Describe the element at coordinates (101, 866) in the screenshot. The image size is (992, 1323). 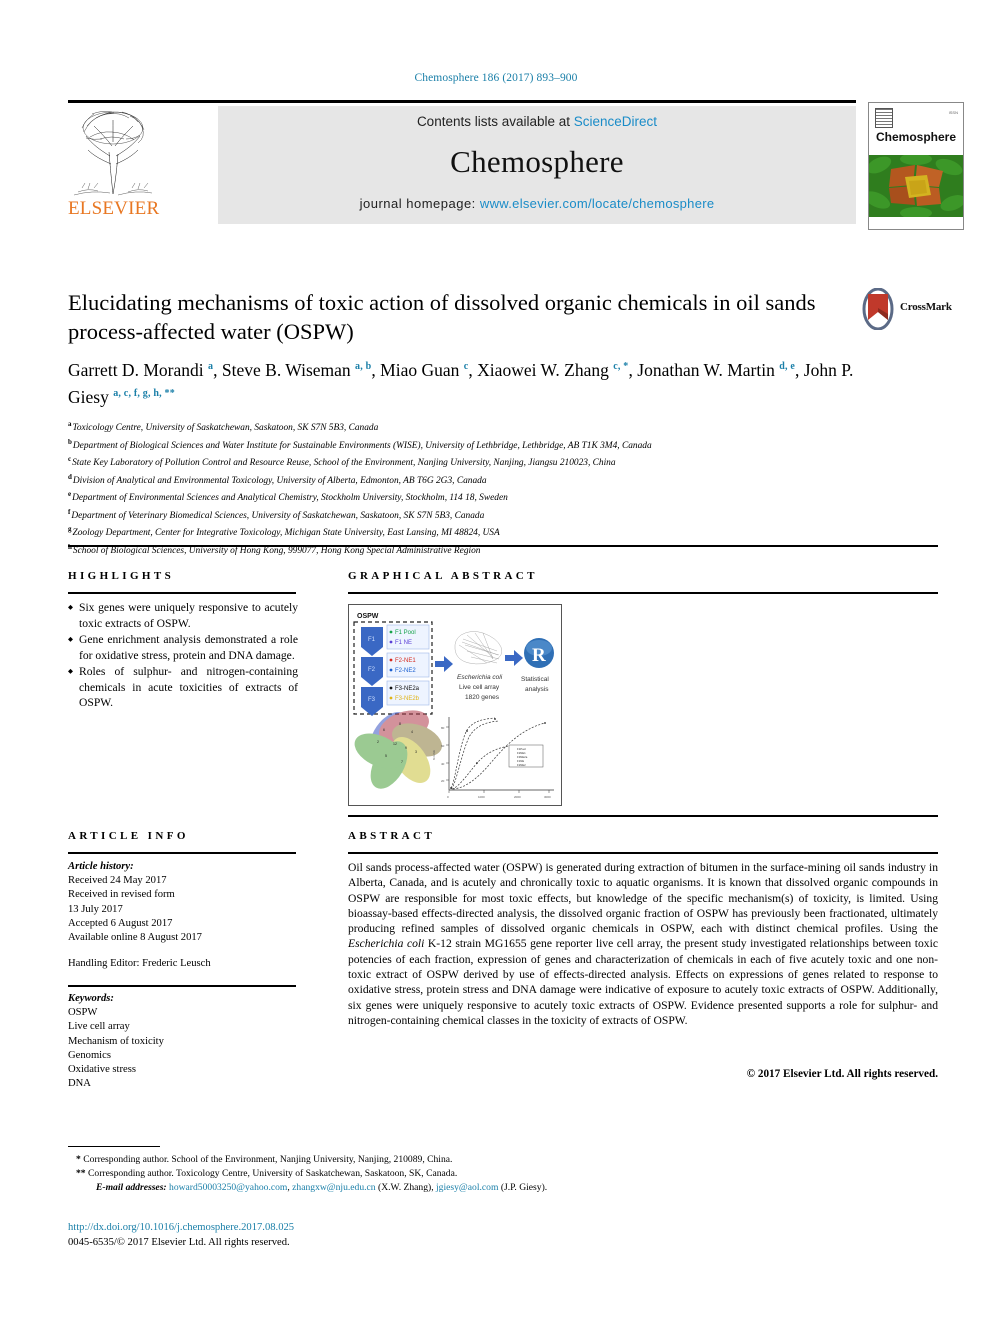
I see `article-history-label: Article history:` at that location.